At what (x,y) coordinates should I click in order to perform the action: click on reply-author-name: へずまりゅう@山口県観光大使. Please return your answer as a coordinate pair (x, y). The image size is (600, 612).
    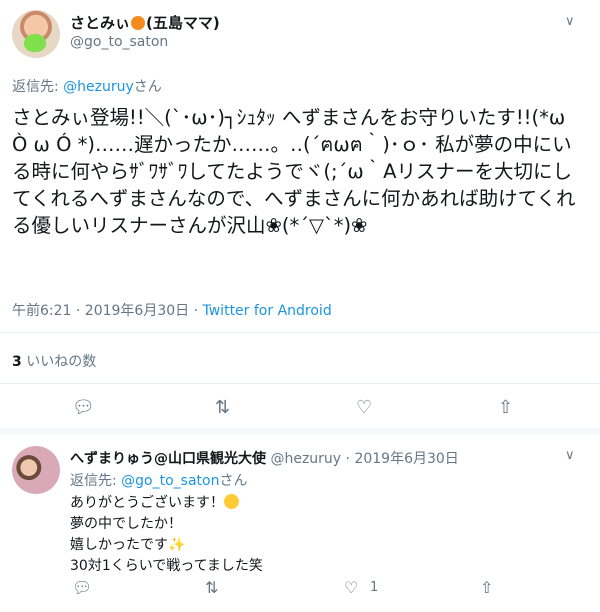
    Looking at the image, I should click on (168, 459).